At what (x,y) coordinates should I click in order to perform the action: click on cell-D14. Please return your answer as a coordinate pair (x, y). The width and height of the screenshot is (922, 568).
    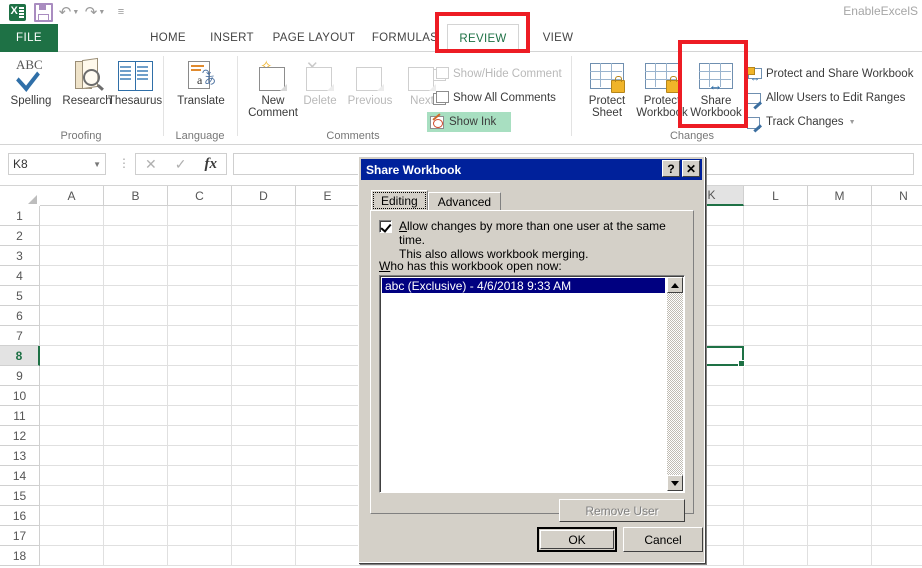
    Looking at the image, I should click on (264, 476).